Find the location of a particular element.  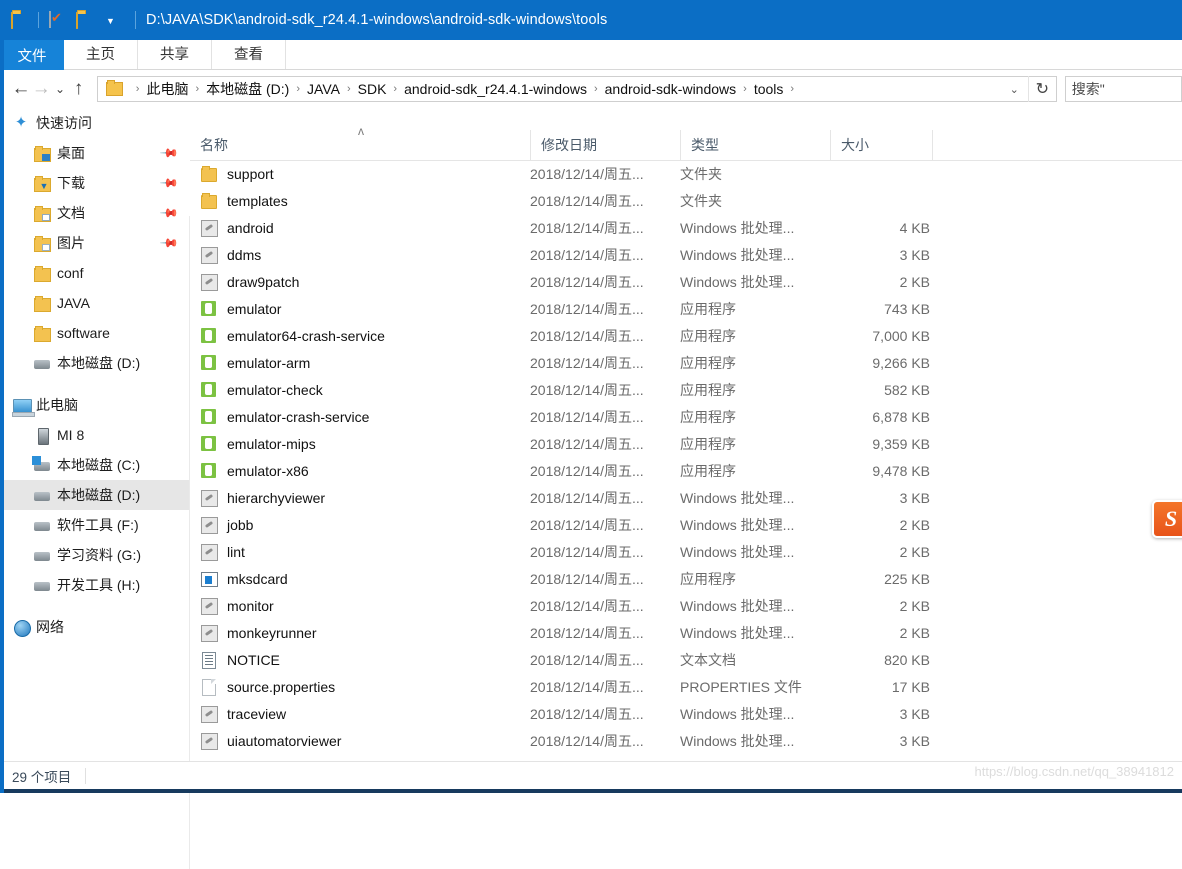

properties-icon is located at coordinates (57, 20).